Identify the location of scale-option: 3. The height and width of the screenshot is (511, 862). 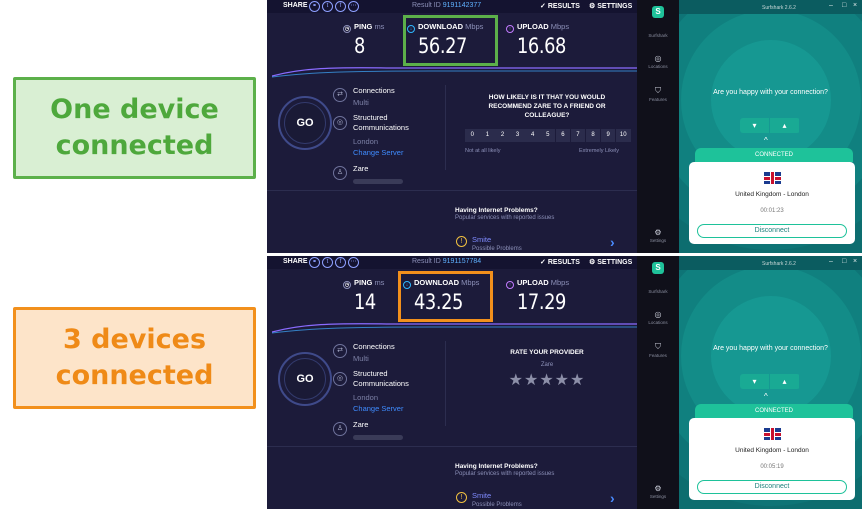
(517, 135).